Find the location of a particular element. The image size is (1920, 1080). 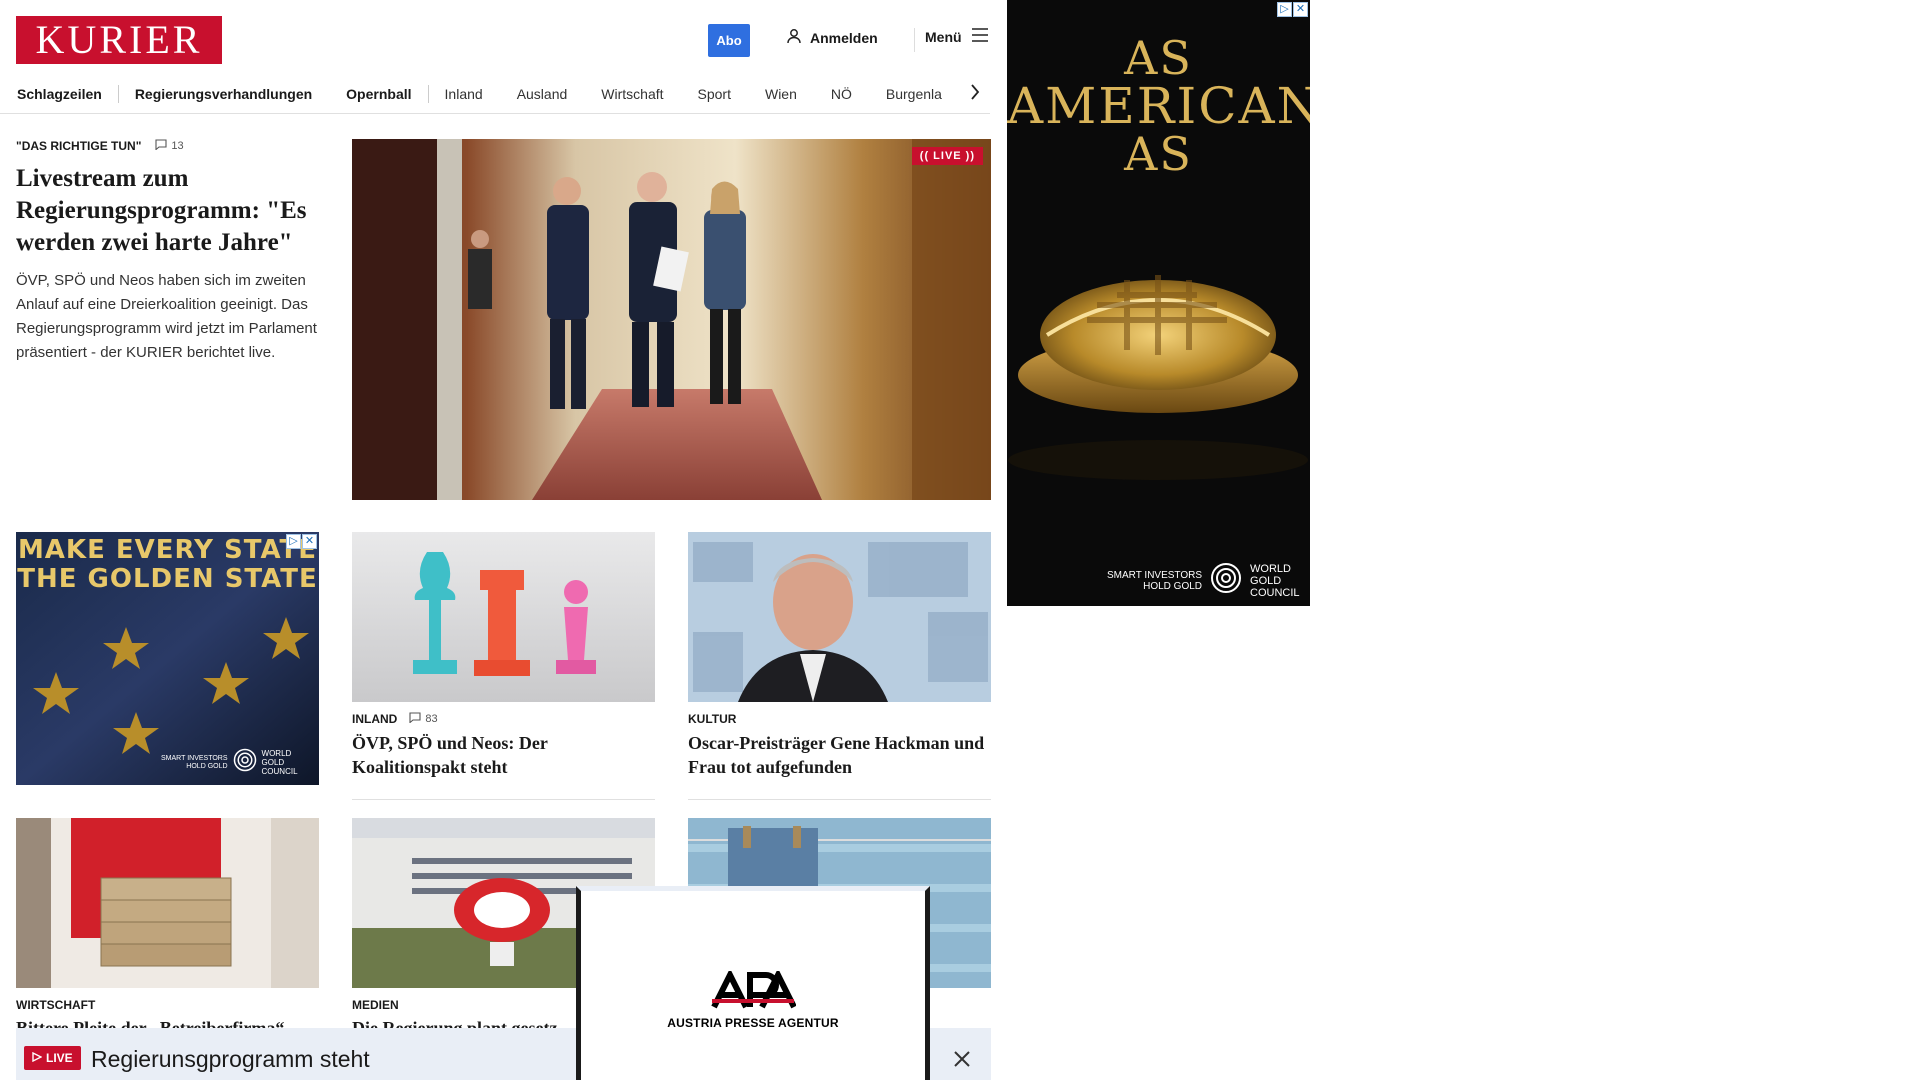

play-icon is located at coordinates (37, 1058).